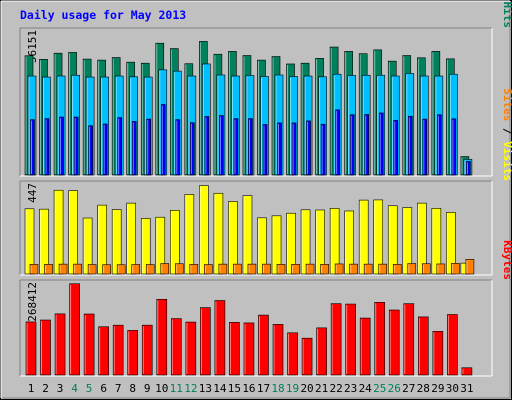 This screenshot has width=512, height=400. I want to click on x-tick-label: 1, so click(31, 388).